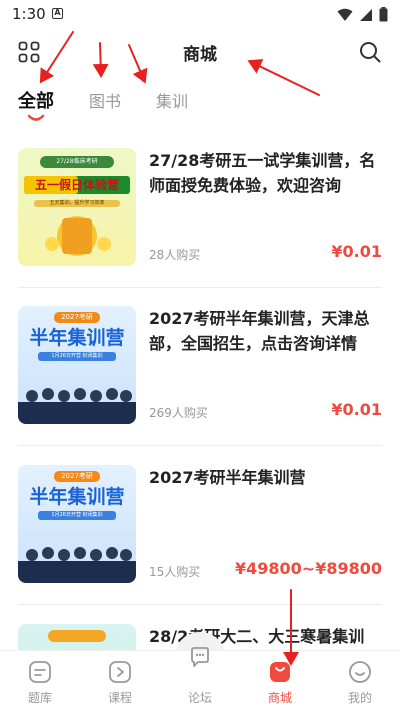 Image resolution: width=400 pixels, height=710 pixels. Describe the element at coordinates (105, 100) in the screenshot. I see `tab-books: 图书` at that location.